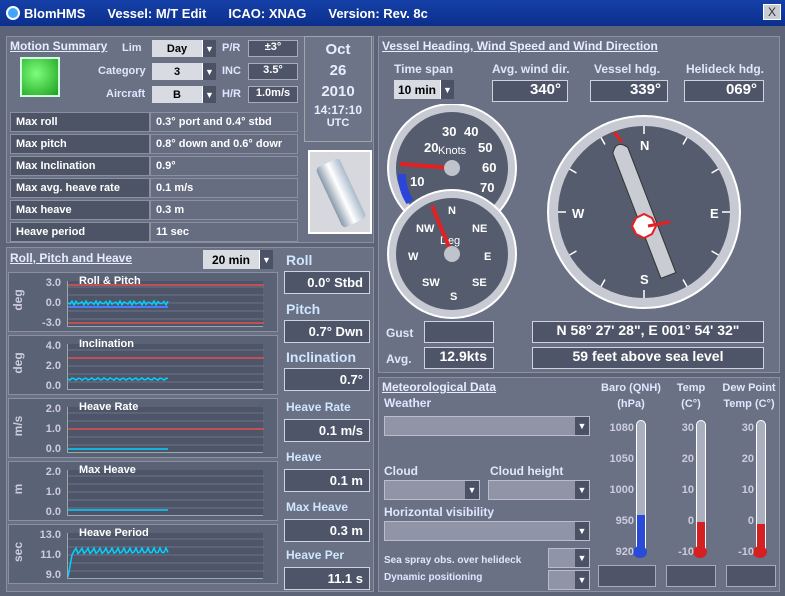  Describe the element at coordinates (489, 167) in the screenshot. I see `speed-tick: 60` at that location.